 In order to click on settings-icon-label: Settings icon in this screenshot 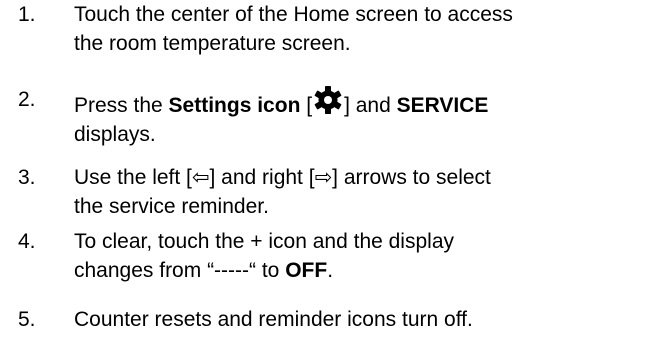, I will do `click(234, 105)`.